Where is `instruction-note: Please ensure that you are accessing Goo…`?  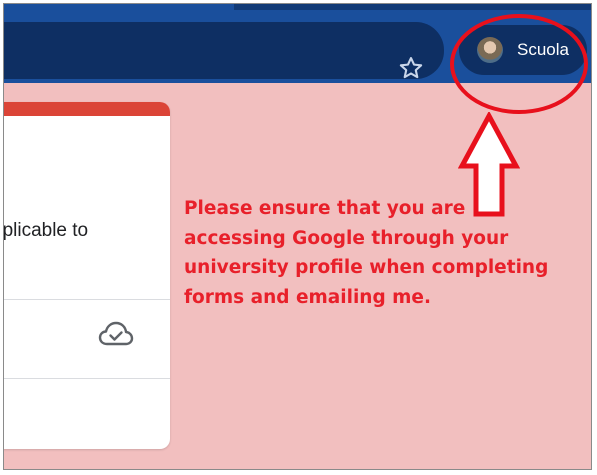
instruction-note: Please ensure that you are accessing Goo… is located at coordinates (366, 253).